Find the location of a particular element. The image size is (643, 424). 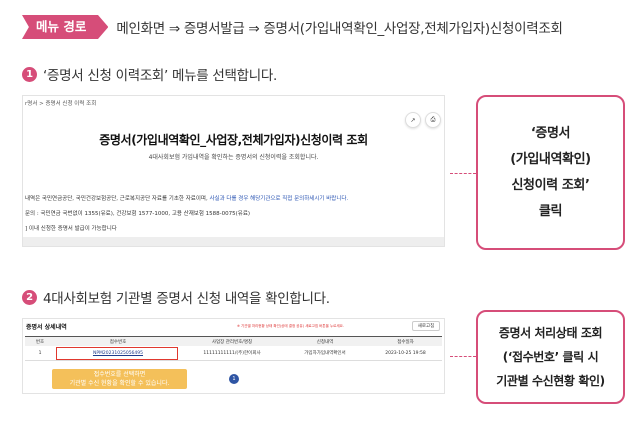

callout-1-connector is located at coordinates (463, 173).